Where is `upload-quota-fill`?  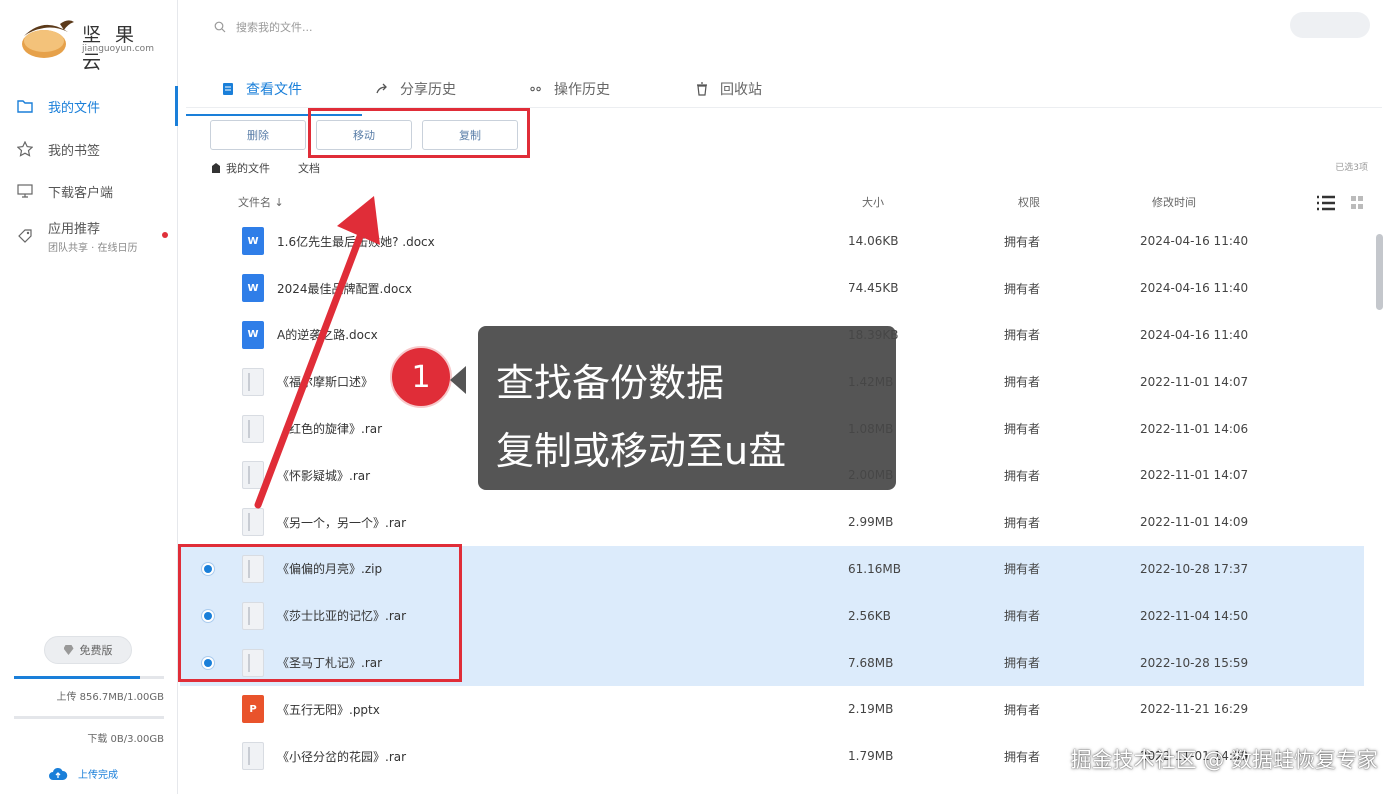
upload-quota-fill is located at coordinates (77, 677).